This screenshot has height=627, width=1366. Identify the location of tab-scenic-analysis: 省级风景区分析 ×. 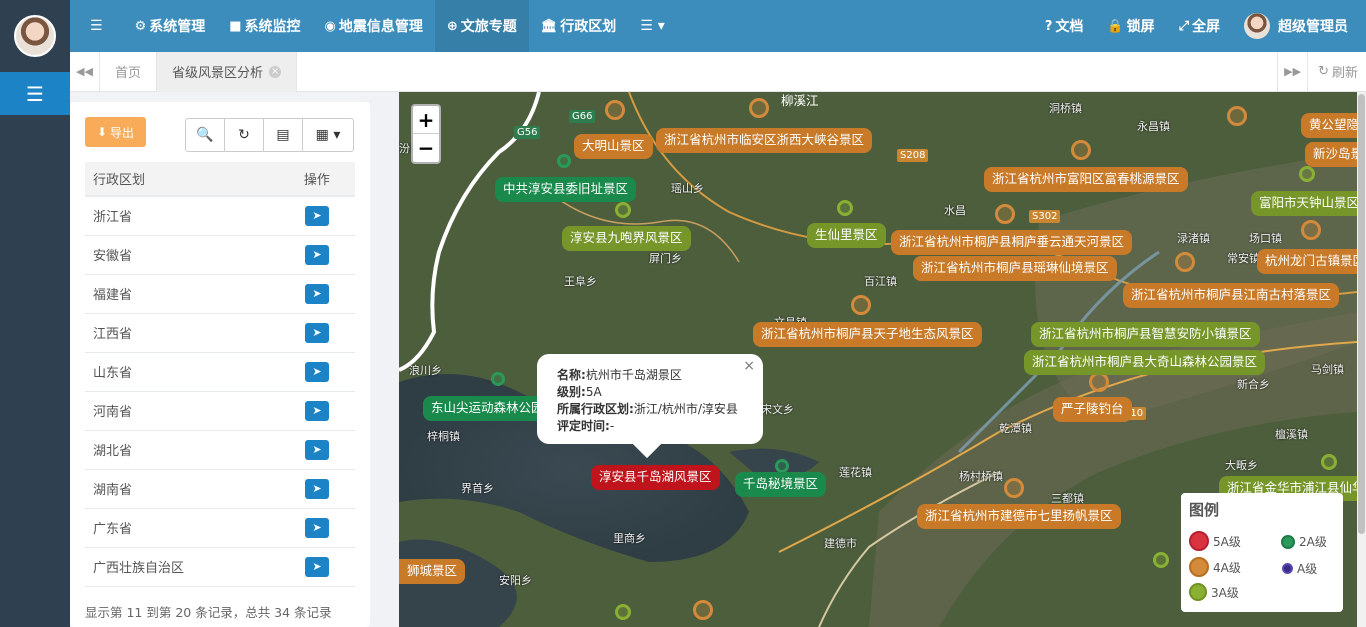
(227, 71).